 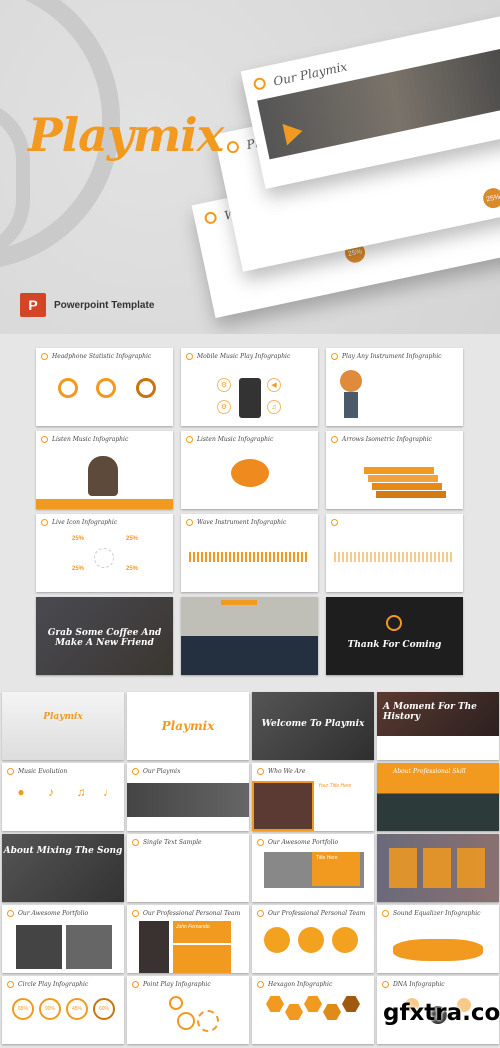 I want to click on headphones-icon, so click(x=68, y=388).